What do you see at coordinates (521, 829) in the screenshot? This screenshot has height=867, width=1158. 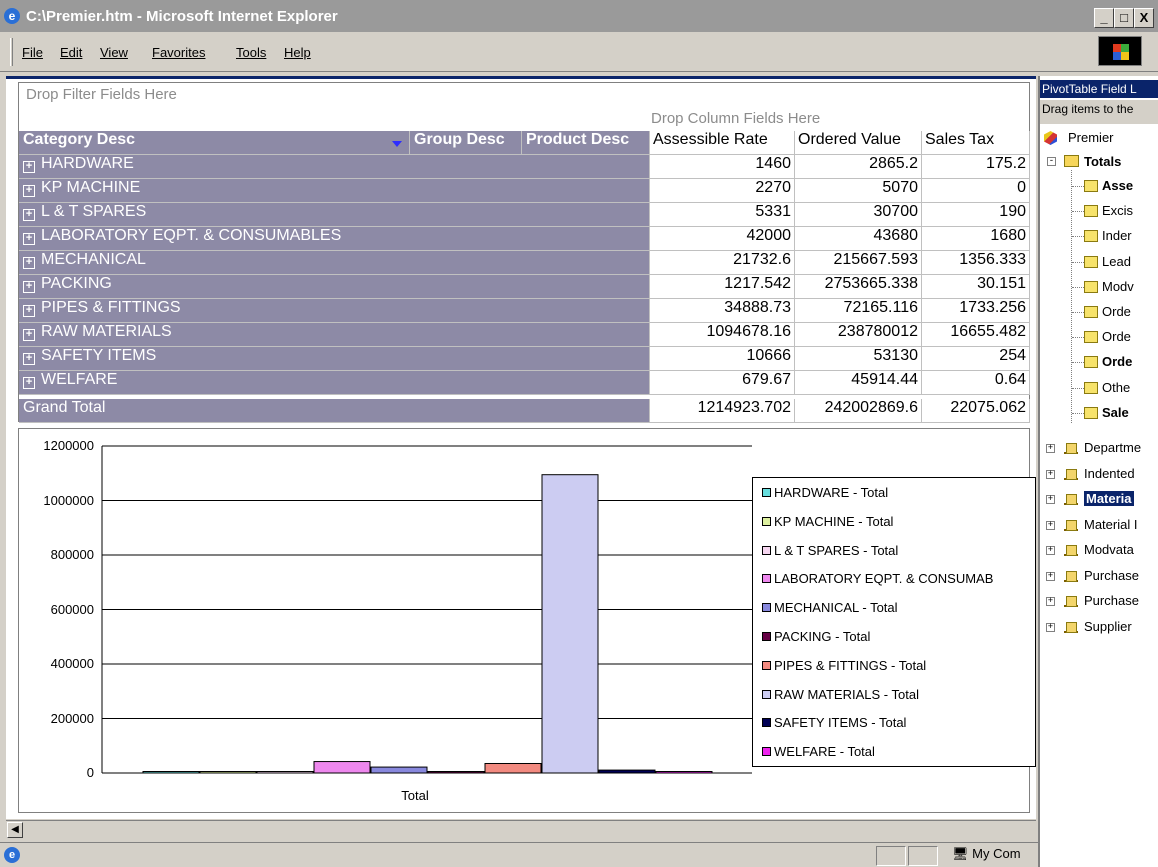 I see `horizontal-scrollbar: ◀` at bounding box center [521, 829].